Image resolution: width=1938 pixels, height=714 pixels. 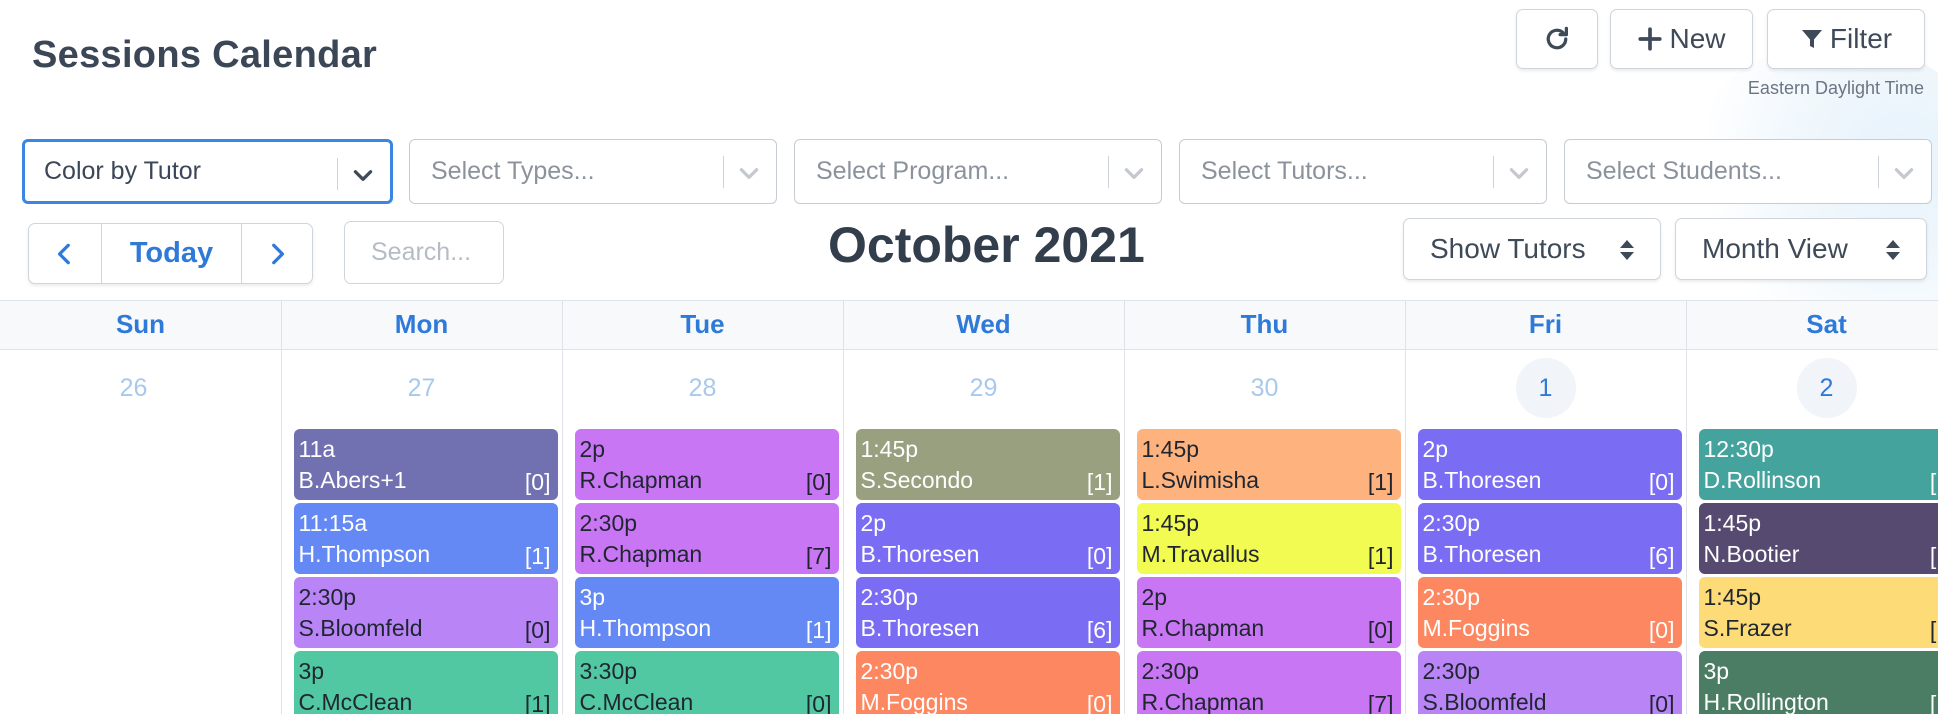 What do you see at coordinates (140, 323) in the screenshot?
I see `weekday-label: Sun` at bounding box center [140, 323].